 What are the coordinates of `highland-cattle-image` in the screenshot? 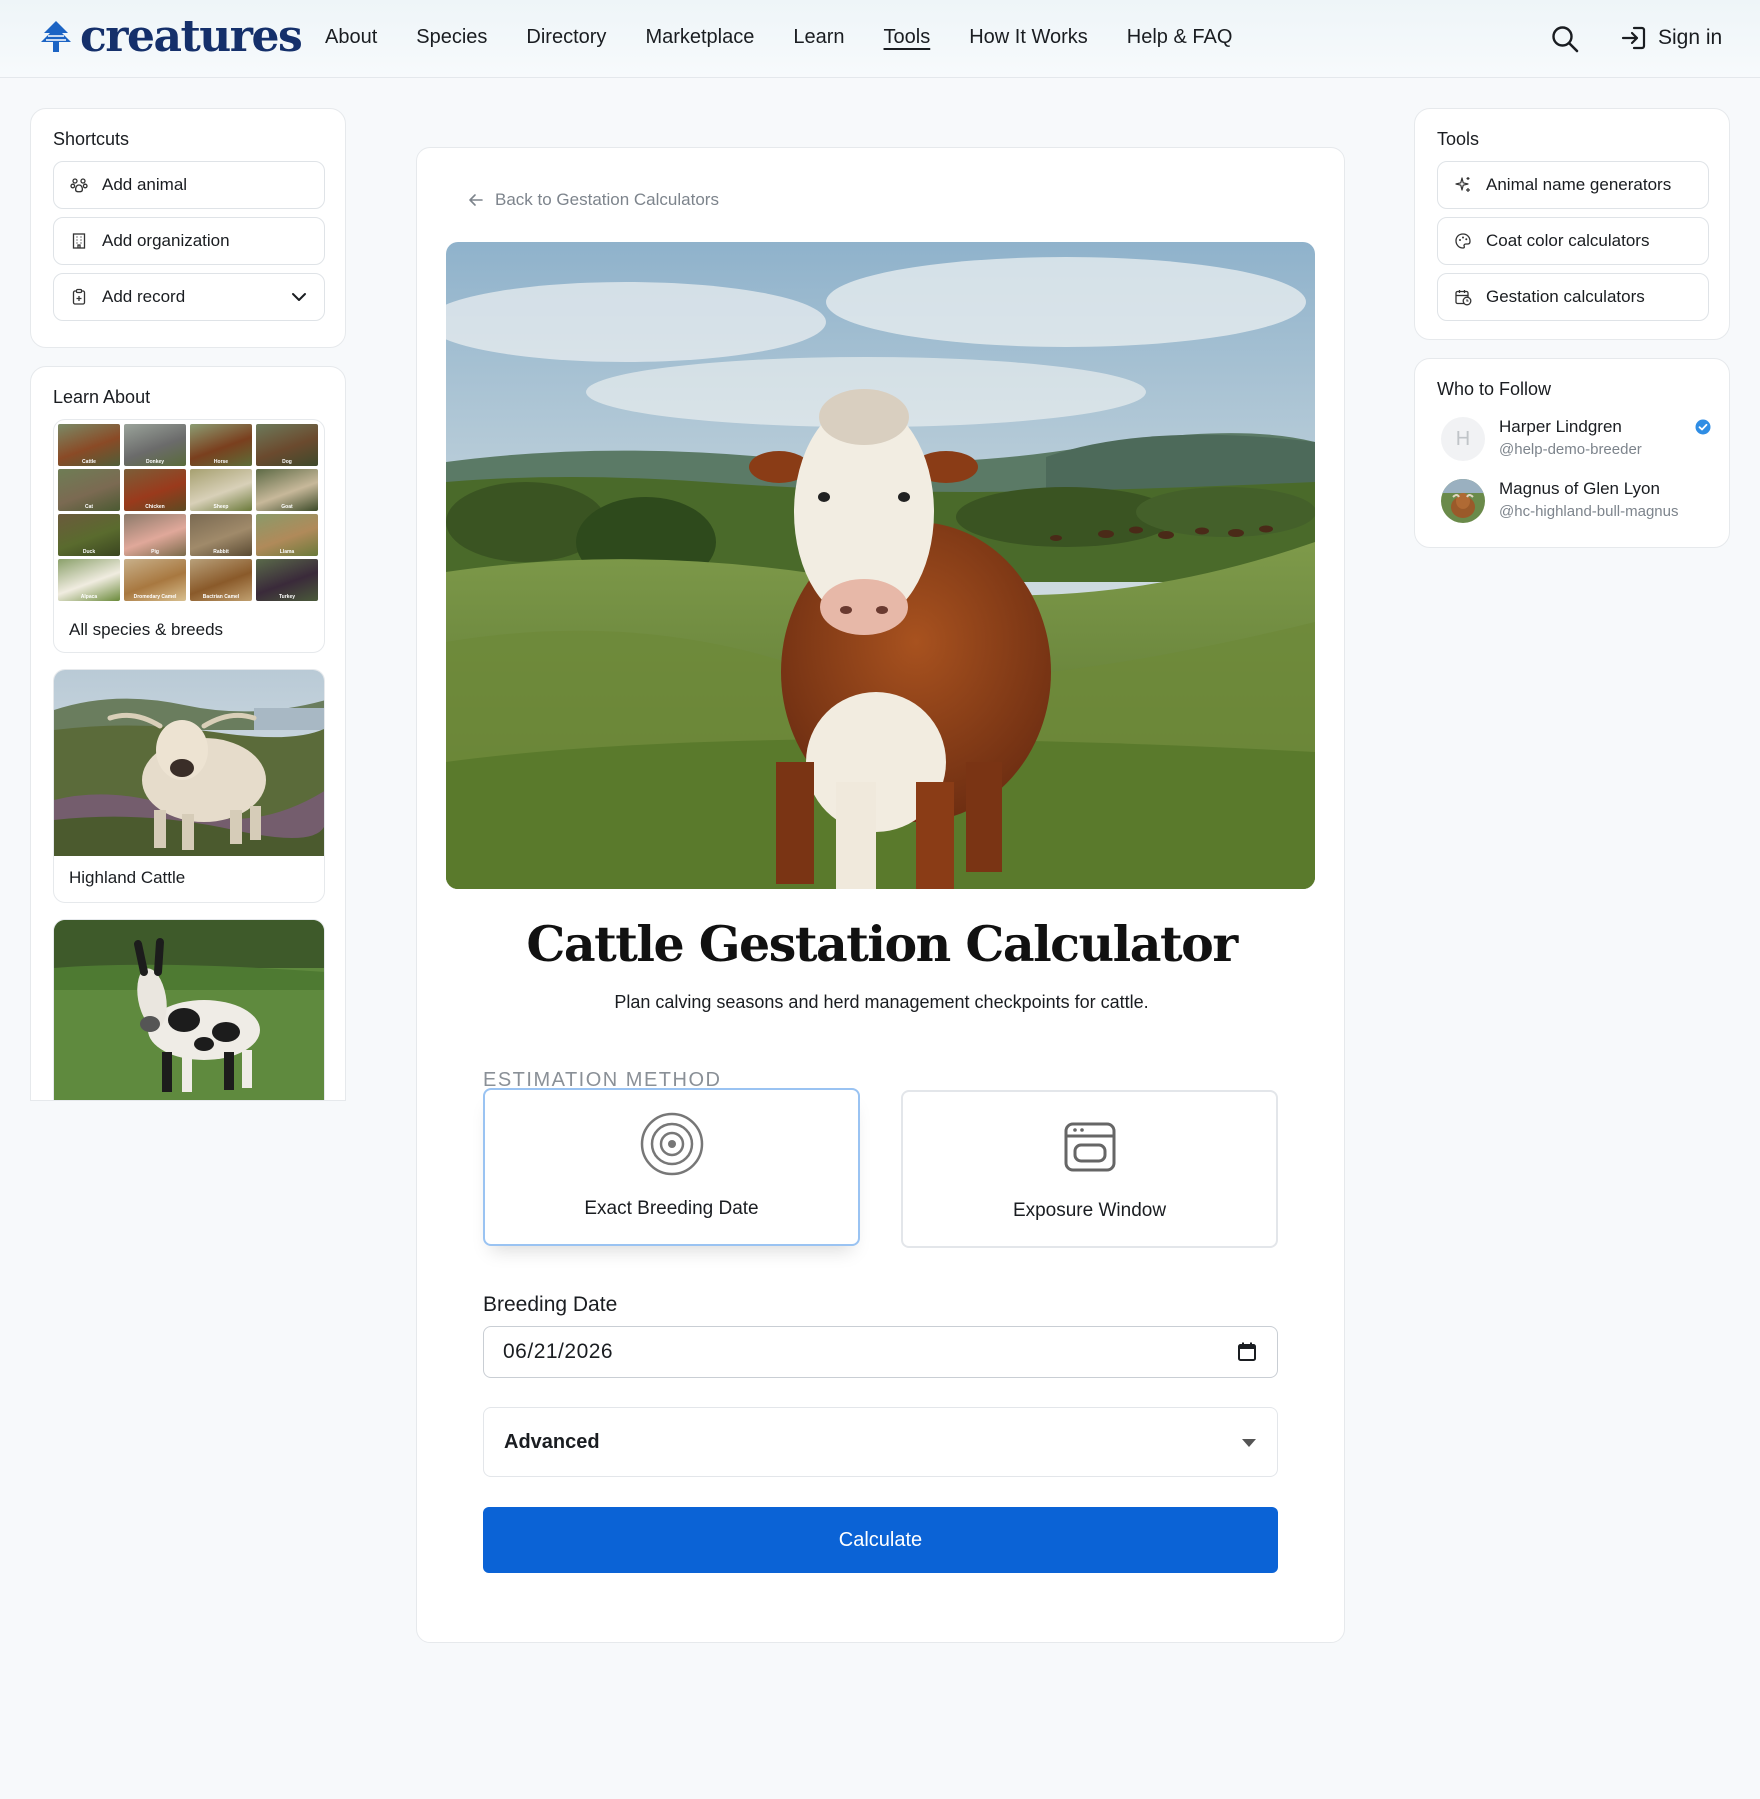 It's located at (189, 763).